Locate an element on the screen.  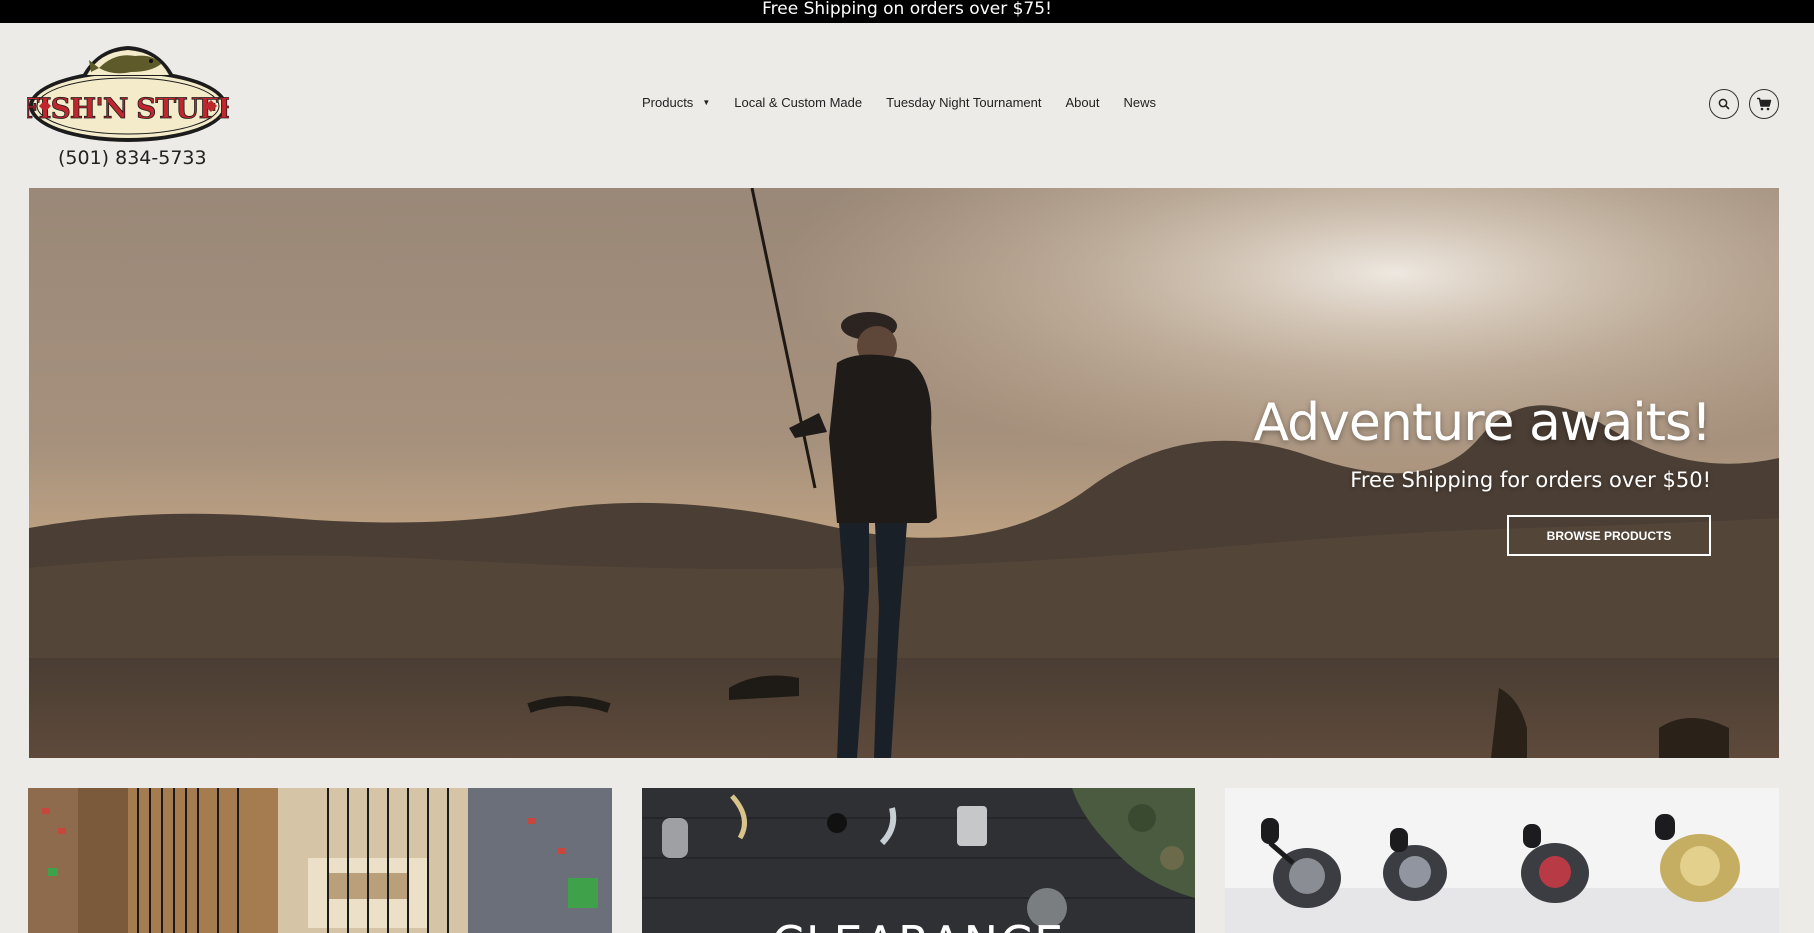
nav-item-label: News is located at coordinates (1140, 102).